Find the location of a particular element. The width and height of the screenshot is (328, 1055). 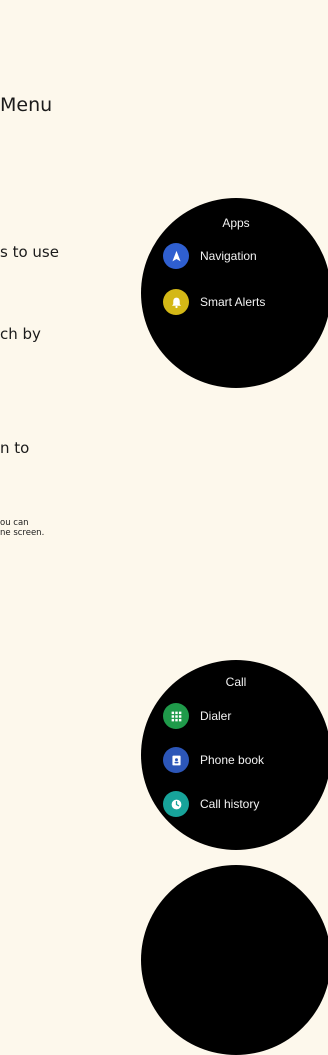

dialpad-icon is located at coordinates (176, 716).